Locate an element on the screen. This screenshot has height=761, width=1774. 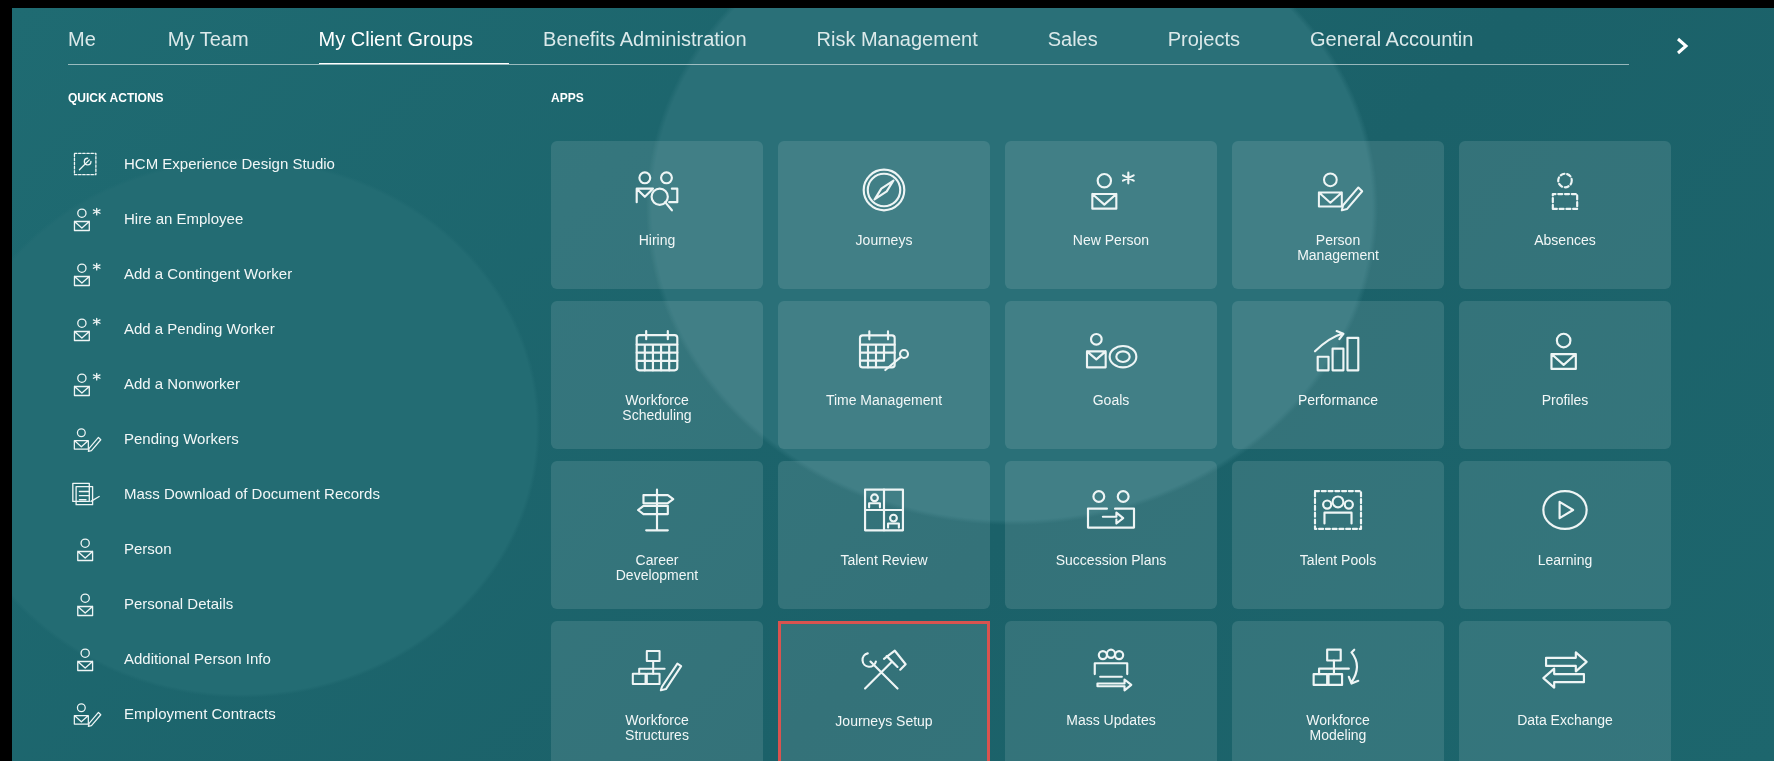
nav-tab: Risk Management is located at coordinates (915, 36).